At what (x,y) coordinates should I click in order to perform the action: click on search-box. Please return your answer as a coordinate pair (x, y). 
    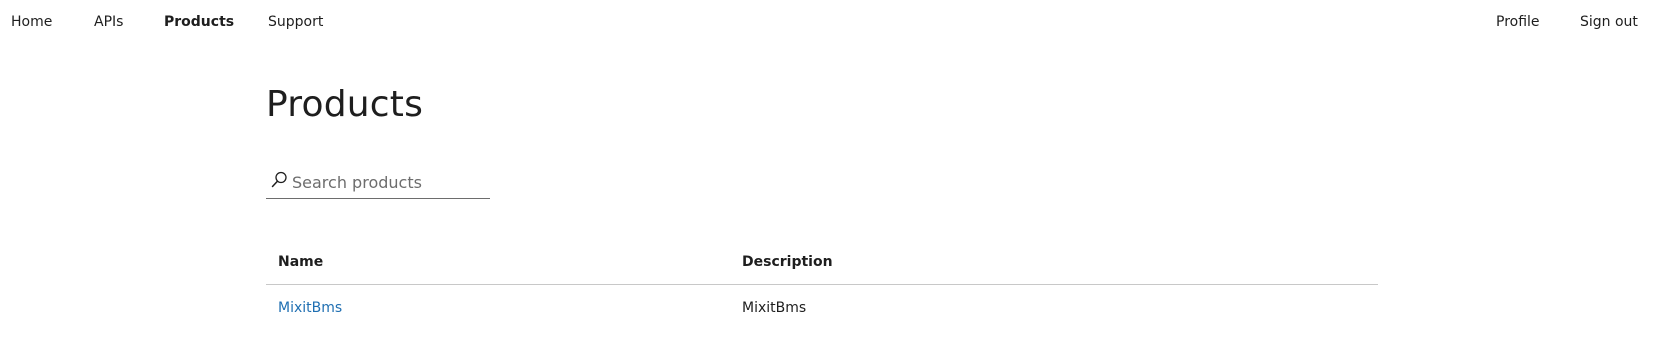
    Looking at the image, I should click on (378, 183).